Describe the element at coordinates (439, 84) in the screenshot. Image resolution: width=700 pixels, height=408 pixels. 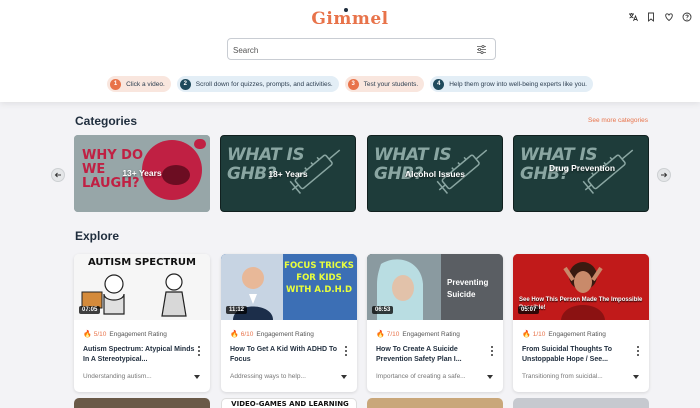
I see `step-number: 4` at that location.